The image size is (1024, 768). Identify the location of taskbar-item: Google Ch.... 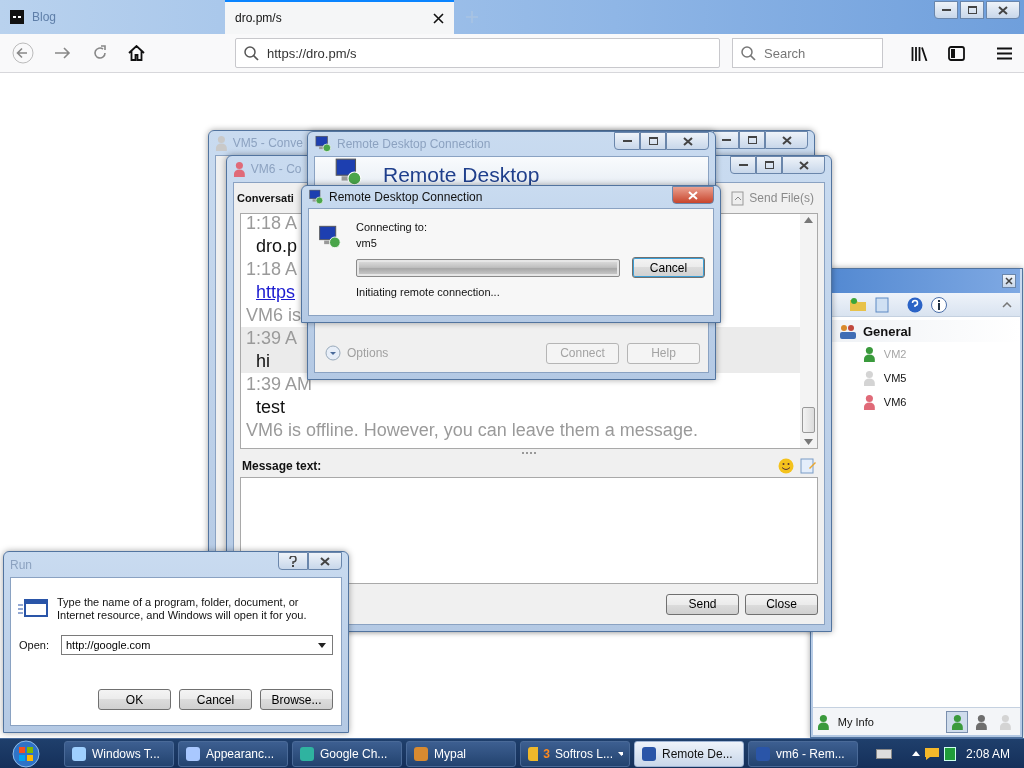
(347, 753).